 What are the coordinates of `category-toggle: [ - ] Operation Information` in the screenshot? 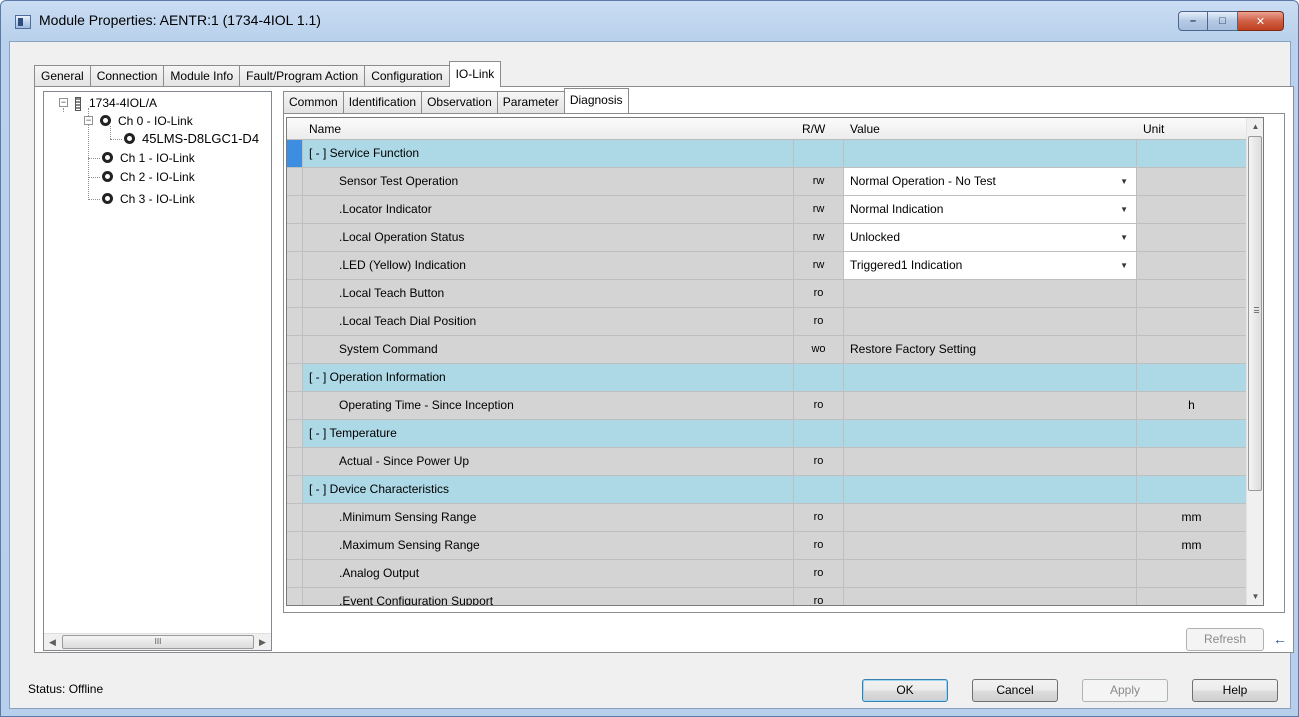 It's located at (548, 378).